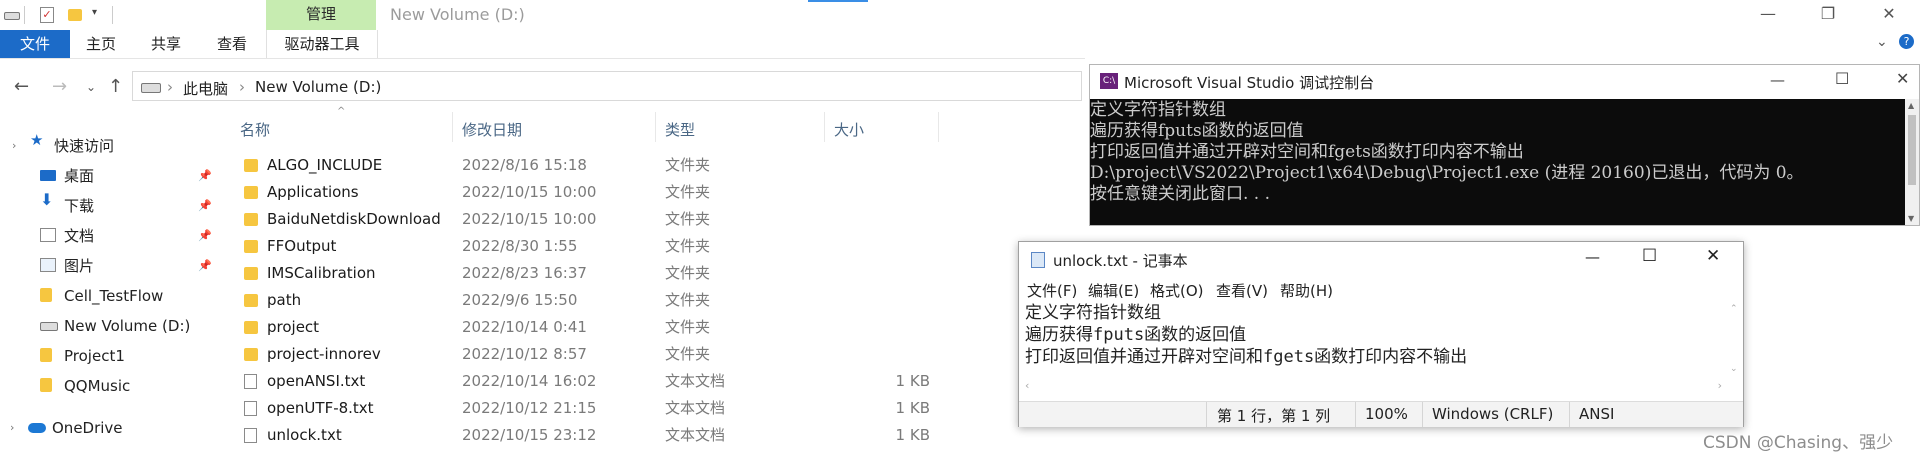  Describe the element at coordinates (1828, 15) in the screenshot. I see `restore-button: ❐` at that location.